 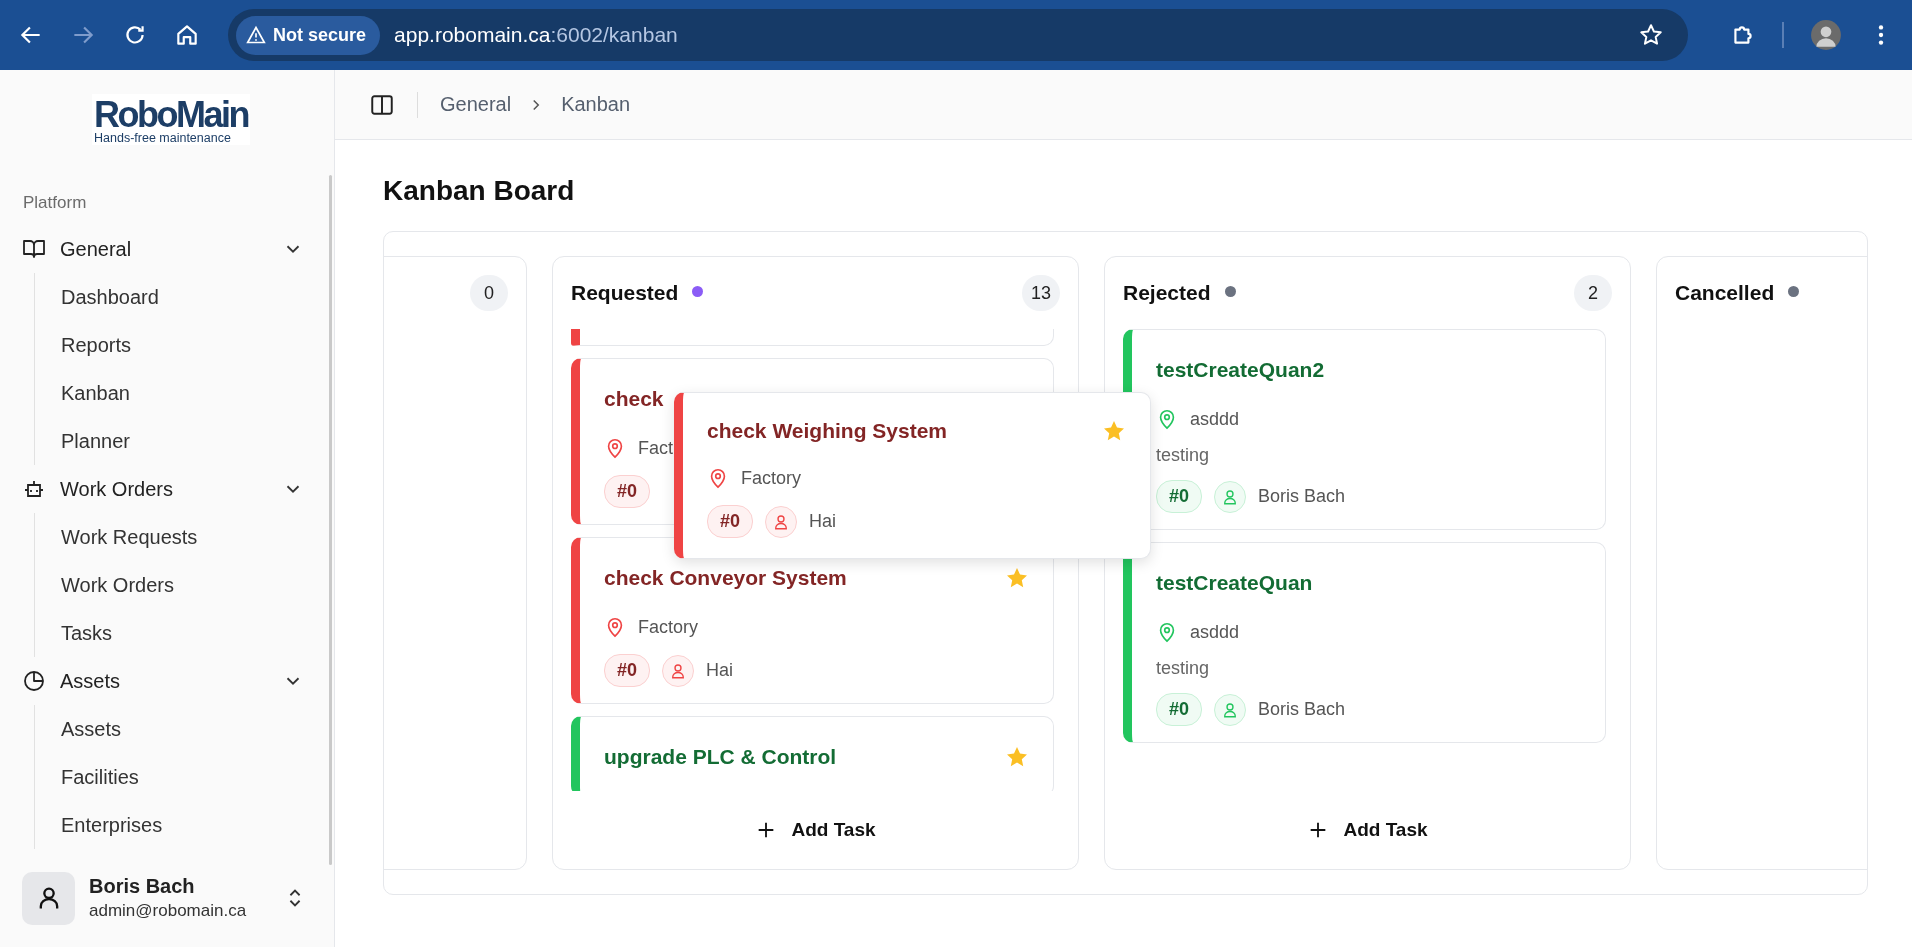 What do you see at coordinates (655, 448) in the screenshot?
I see `location-text: Fact` at bounding box center [655, 448].